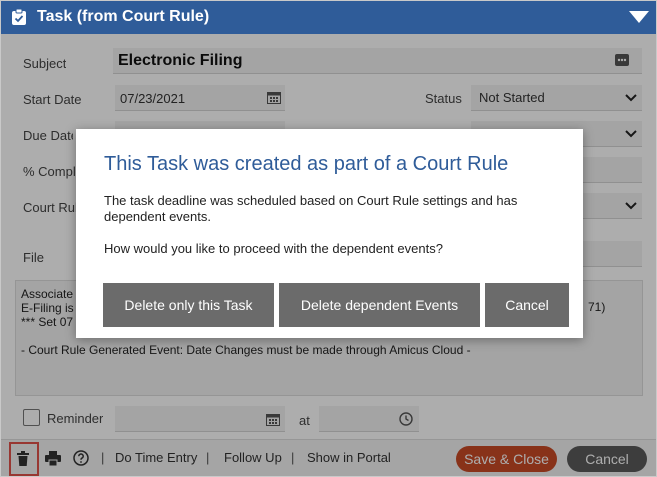  Describe the element at coordinates (19, 16) in the screenshot. I see `clipboard-check-icon` at that location.